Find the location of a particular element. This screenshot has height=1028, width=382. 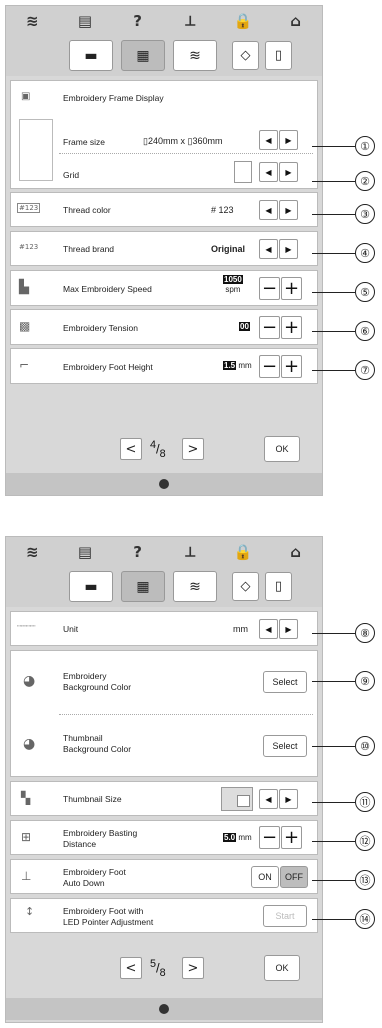

unit-panel: ┈┈┈┈ Unit mm ◀ ▶ is located at coordinates (164, 628).